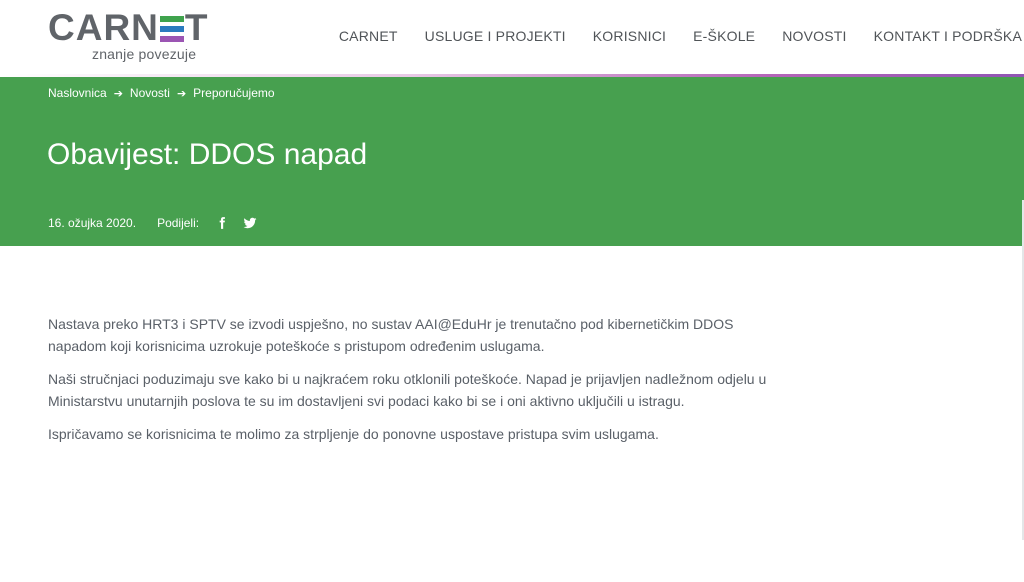  I want to click on breadcrumb: Naslovnica ➔ Novosti ➔ Preporučujemo, so click(161, 93).